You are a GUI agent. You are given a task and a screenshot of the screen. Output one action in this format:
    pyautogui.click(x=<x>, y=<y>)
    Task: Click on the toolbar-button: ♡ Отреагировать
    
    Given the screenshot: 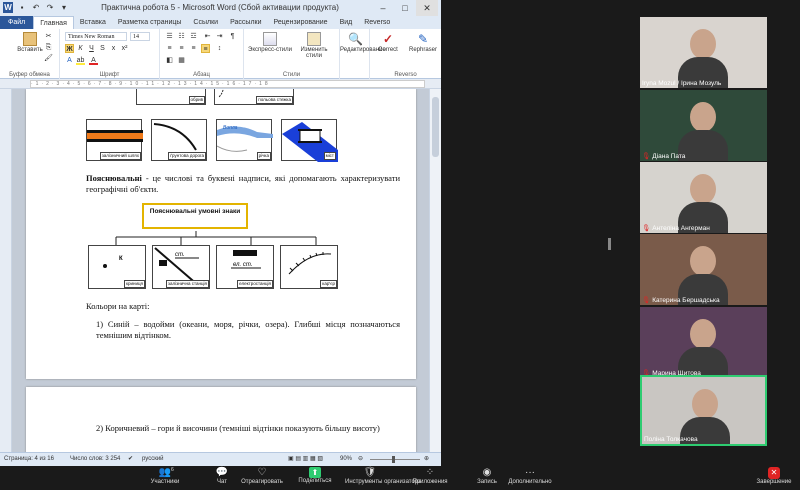 What is the action you would take?
    pyautogui.click(x=262, y=476)
    